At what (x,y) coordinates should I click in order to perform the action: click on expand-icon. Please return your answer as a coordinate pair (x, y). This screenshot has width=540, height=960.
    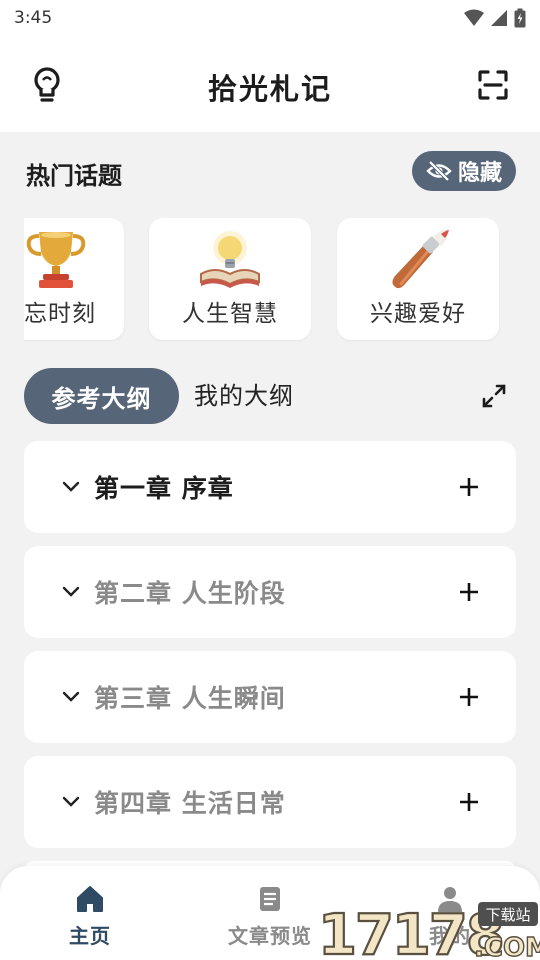
    Looking at the image, I should click on (494, 396).